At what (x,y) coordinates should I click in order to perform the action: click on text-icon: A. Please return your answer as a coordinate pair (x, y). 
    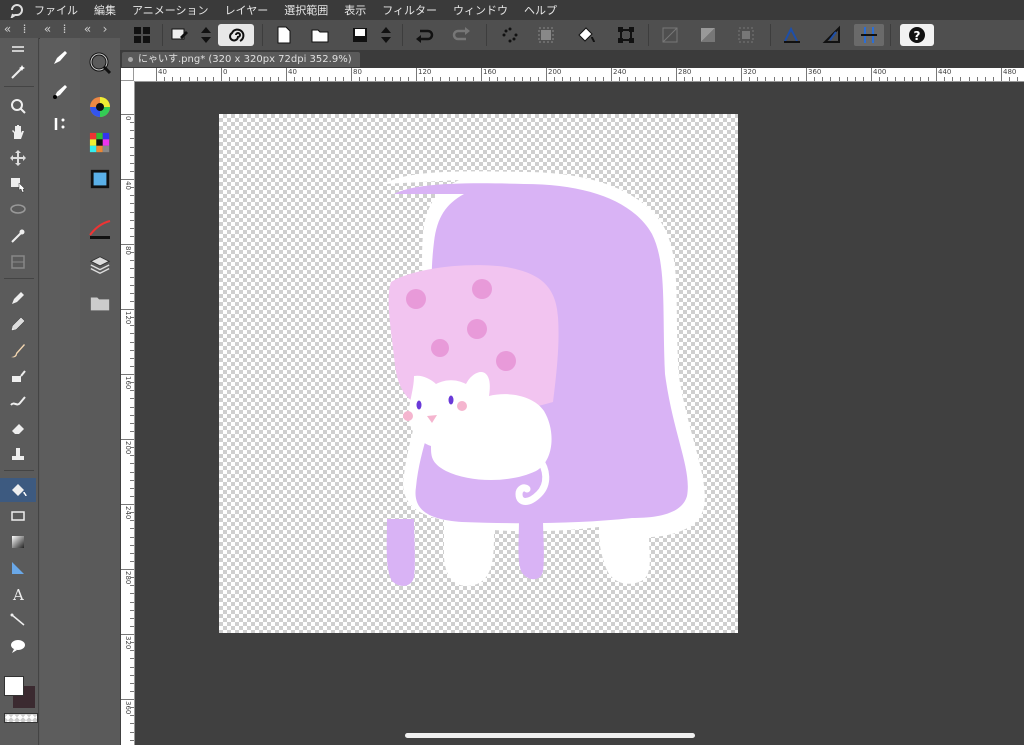
    Looking at the image, I should click on (18, 594).